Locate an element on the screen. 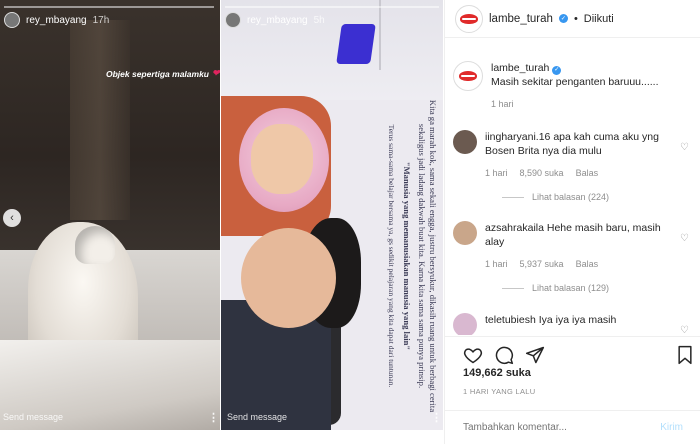 This screenshot has width=700, height=444. comment-input is located at coordinates (553, 427).